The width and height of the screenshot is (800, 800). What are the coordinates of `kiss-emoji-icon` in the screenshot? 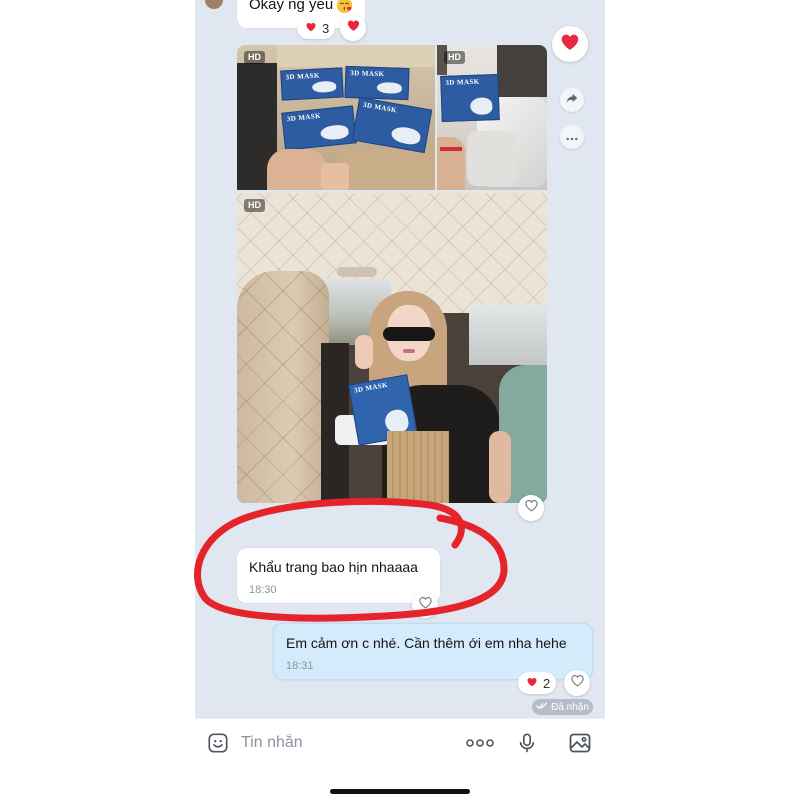 It's located at (344, 7).